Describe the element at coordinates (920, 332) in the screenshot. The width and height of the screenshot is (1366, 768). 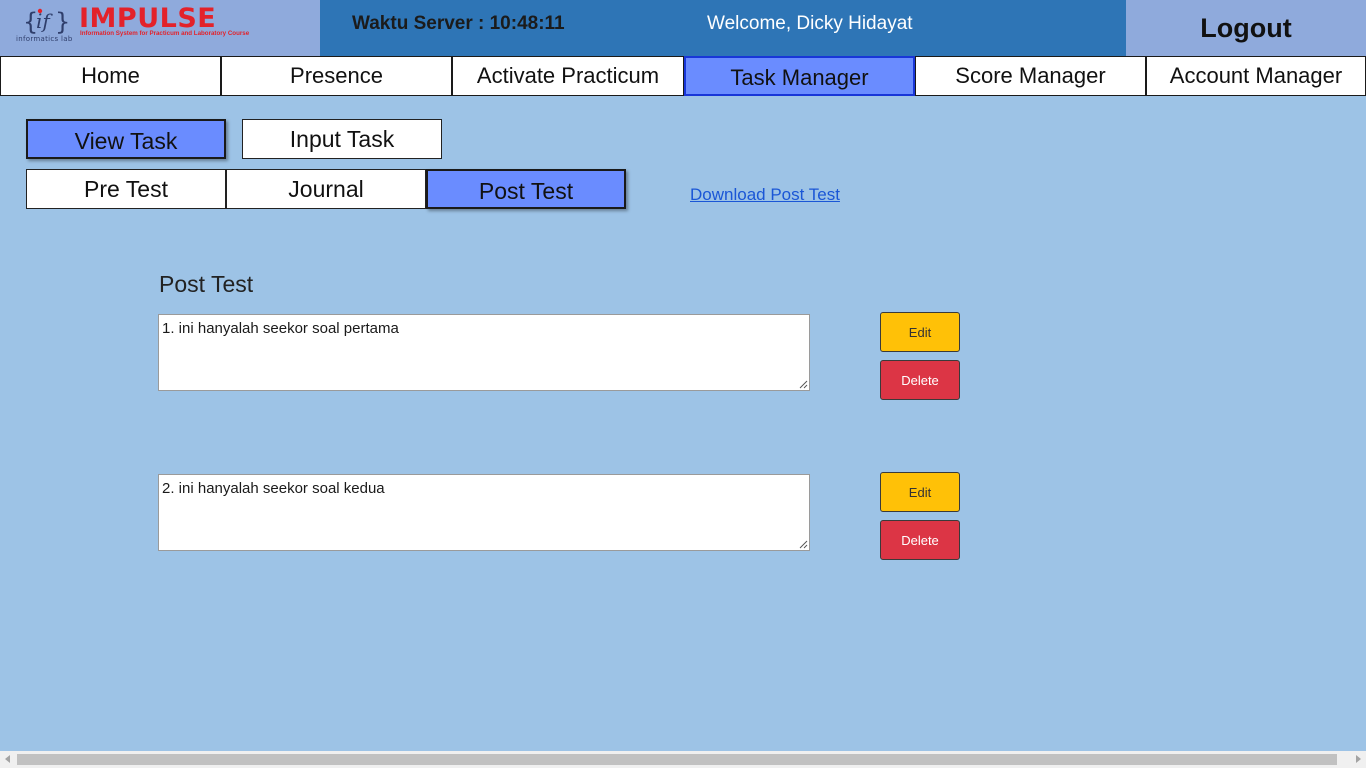
I see `edit-question-1-button: Edit` at that location.